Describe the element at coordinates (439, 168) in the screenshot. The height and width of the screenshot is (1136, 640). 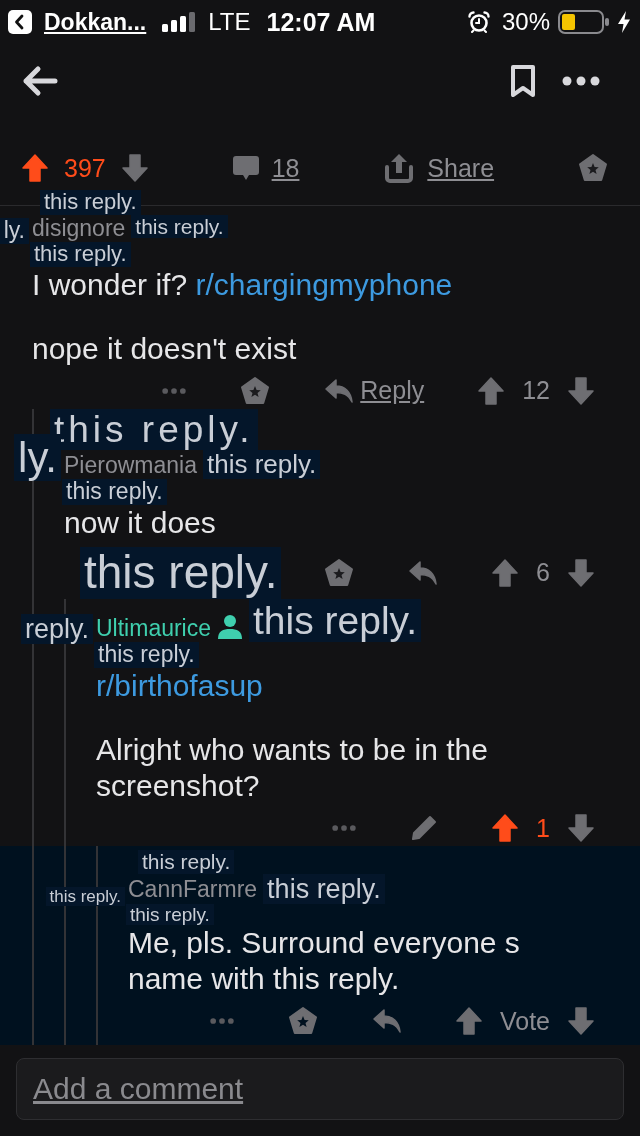
I see `share-link: Share` at that location.